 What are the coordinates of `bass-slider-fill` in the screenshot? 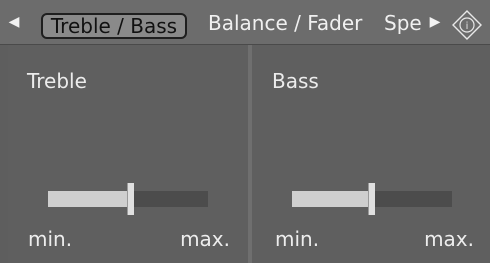 It's located at (330, 199).